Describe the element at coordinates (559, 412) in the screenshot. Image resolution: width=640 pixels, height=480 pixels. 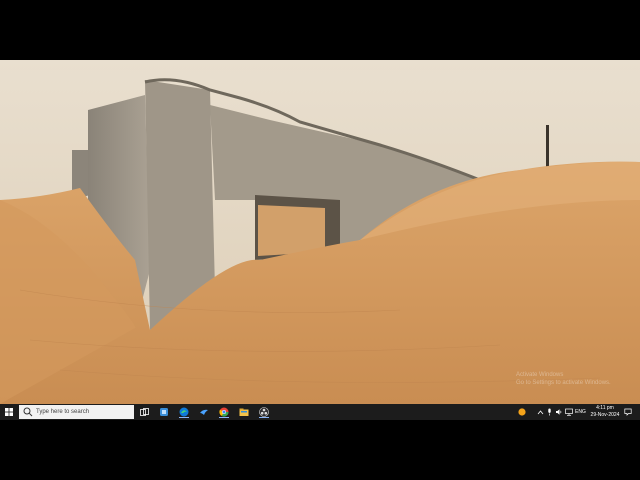
I see `speaker-icon` at that location.